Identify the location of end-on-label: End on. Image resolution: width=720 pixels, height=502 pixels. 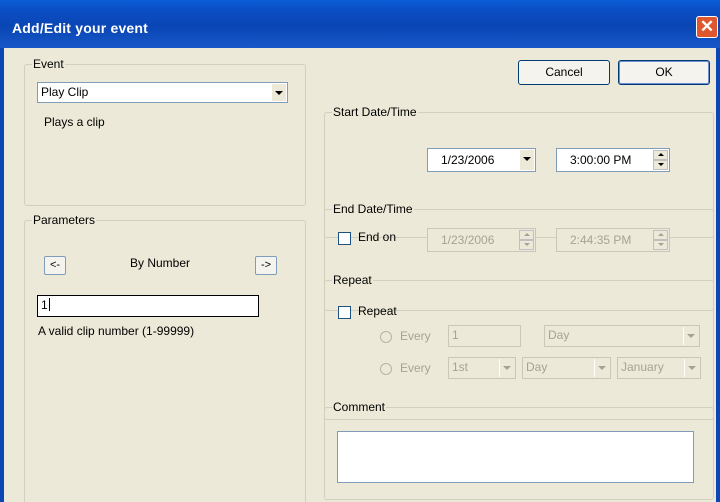
(377, 237).